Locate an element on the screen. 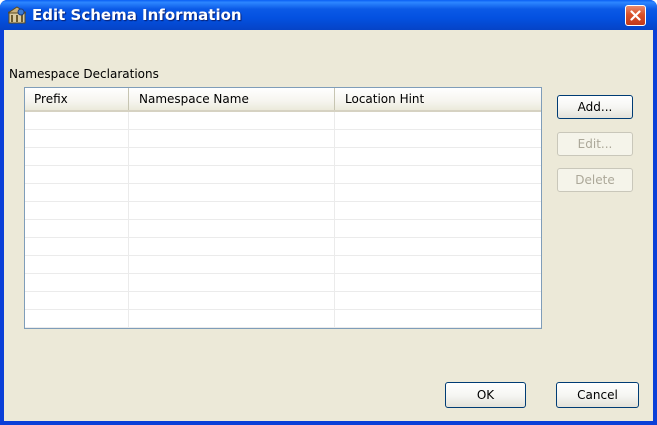 The width and height of the screenshot is (657, 425). schema-icon is located at coordinates (17, 15).